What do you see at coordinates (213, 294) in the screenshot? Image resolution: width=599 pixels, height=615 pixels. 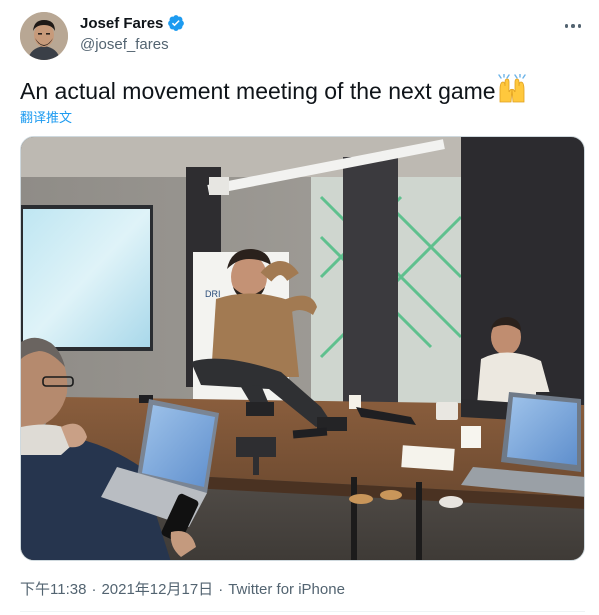 I see `svg-text: DRI` at bounding box center [213, 294].